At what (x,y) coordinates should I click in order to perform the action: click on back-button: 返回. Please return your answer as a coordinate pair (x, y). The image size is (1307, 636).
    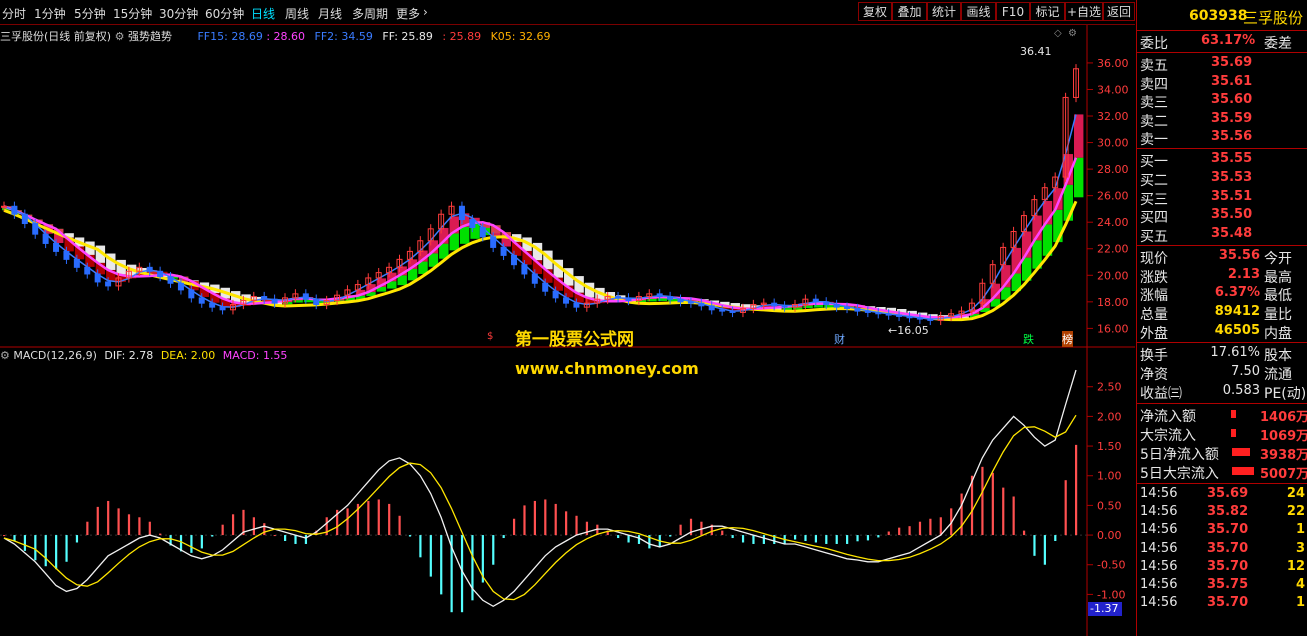
    Looking at the image, I should click on (1119, 11).